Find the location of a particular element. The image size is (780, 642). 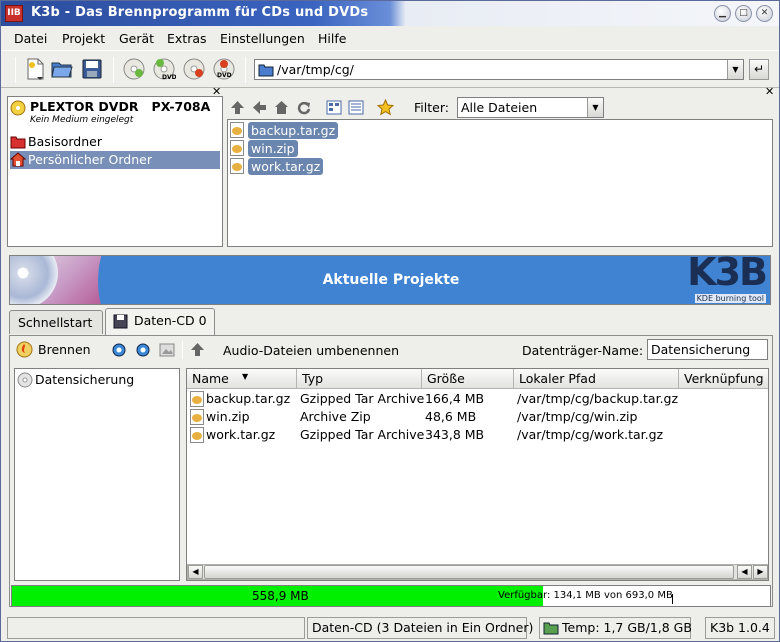

file-name: backup.tar.gz is located at coordinates (293, 130).